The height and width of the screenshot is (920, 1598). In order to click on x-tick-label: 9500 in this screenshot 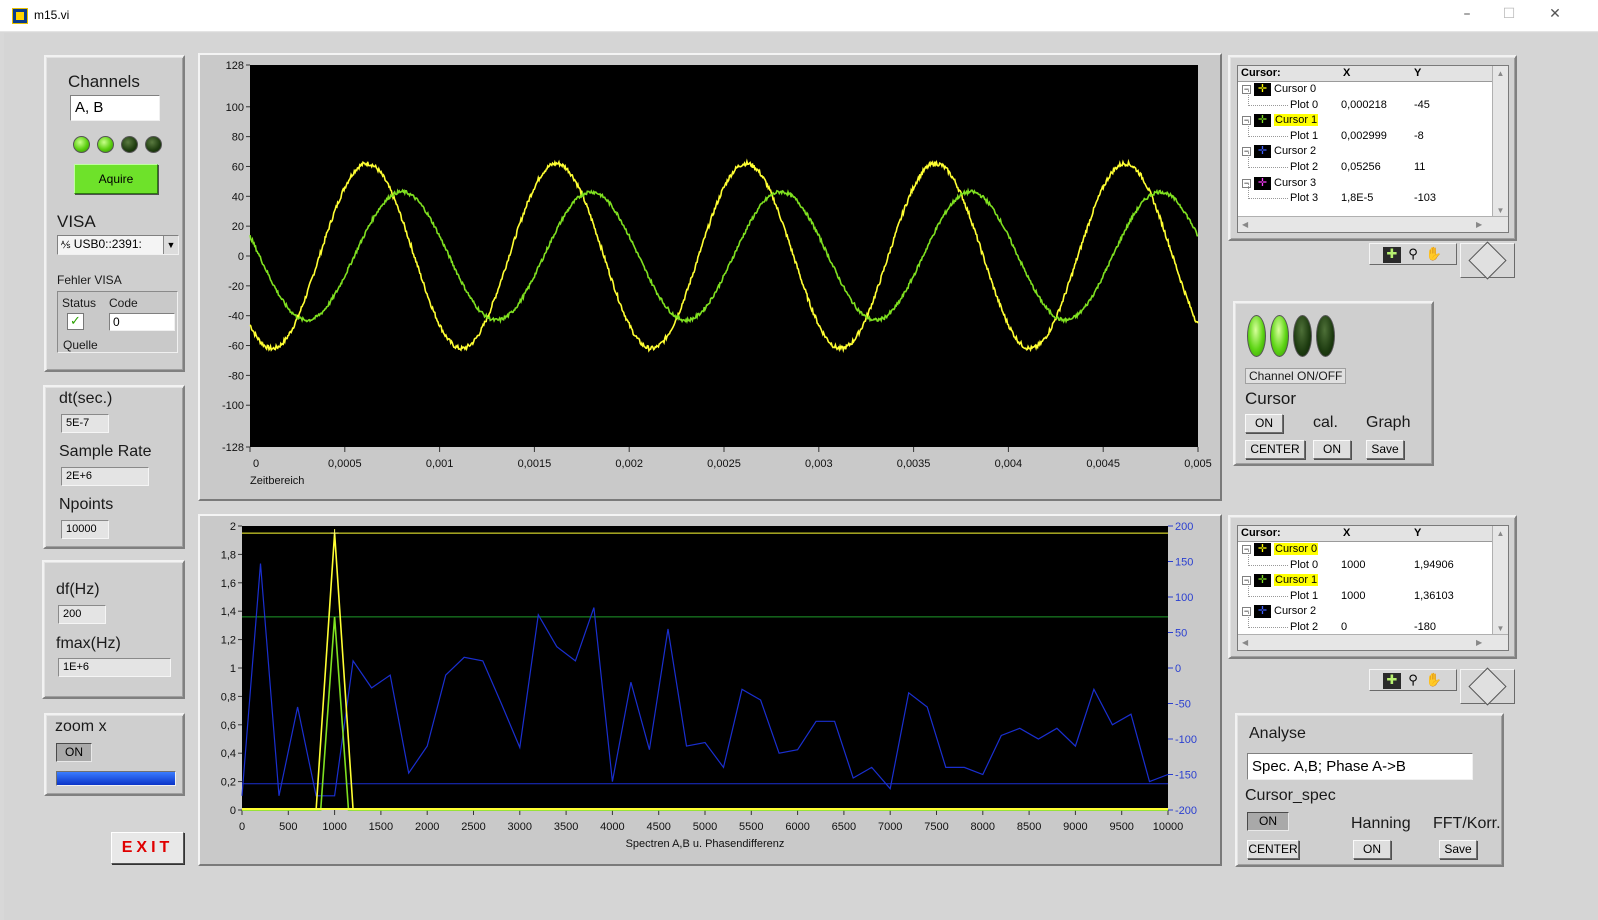, I will do `click(1121, 827)`.